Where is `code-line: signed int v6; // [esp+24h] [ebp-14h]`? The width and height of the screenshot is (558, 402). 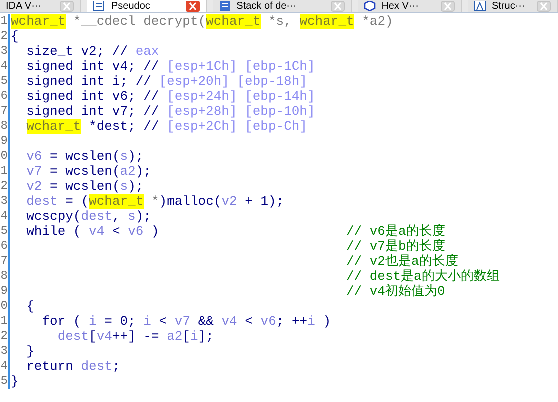
code-line: signed int v6; // [esp+24h] [ebp-14h] is located at coordinates (171, 96).